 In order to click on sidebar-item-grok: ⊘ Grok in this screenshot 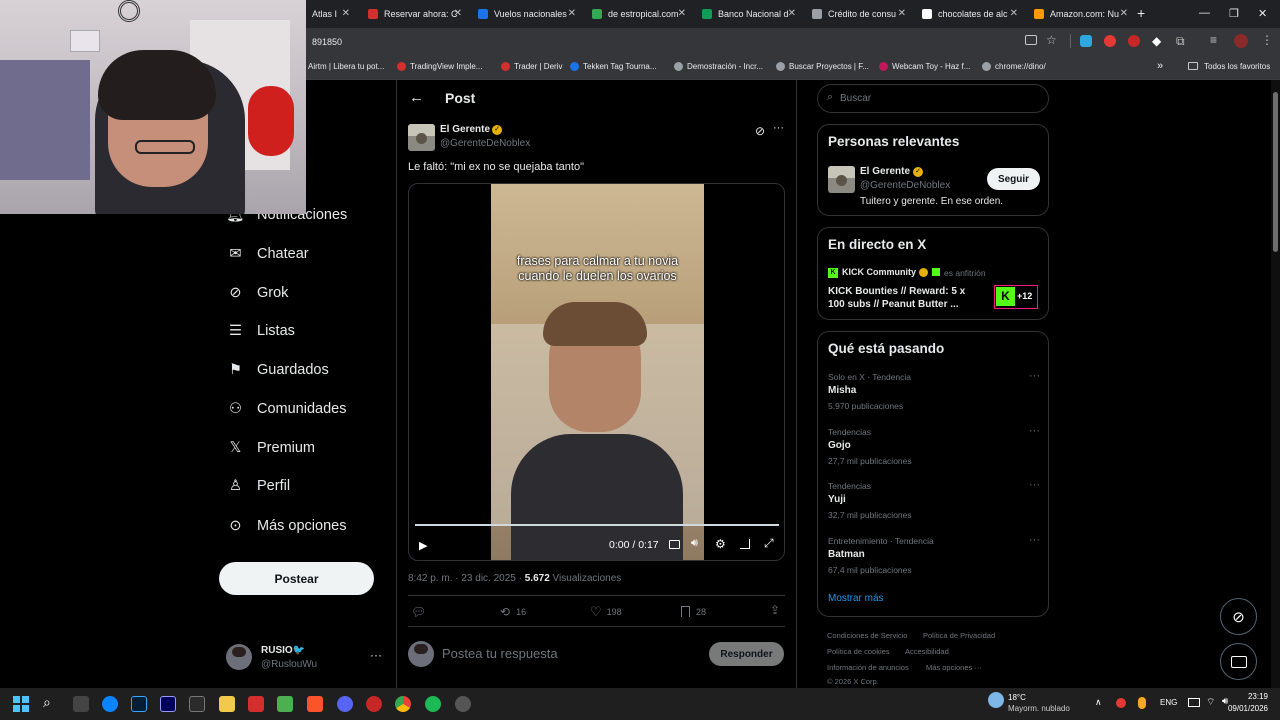, I will do `click(257, 292)`.